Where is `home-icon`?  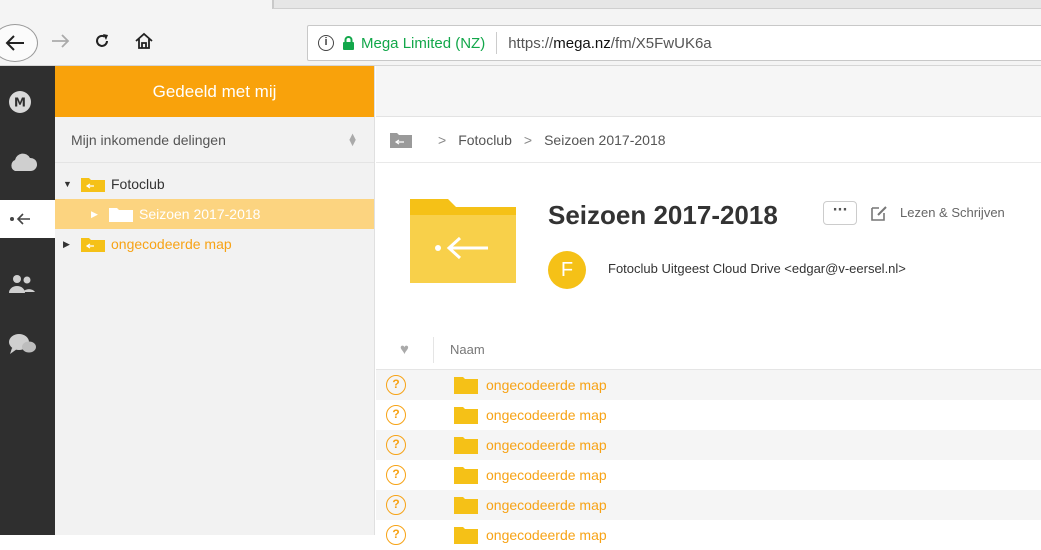
home-icon is located at coordinates (144, 40).